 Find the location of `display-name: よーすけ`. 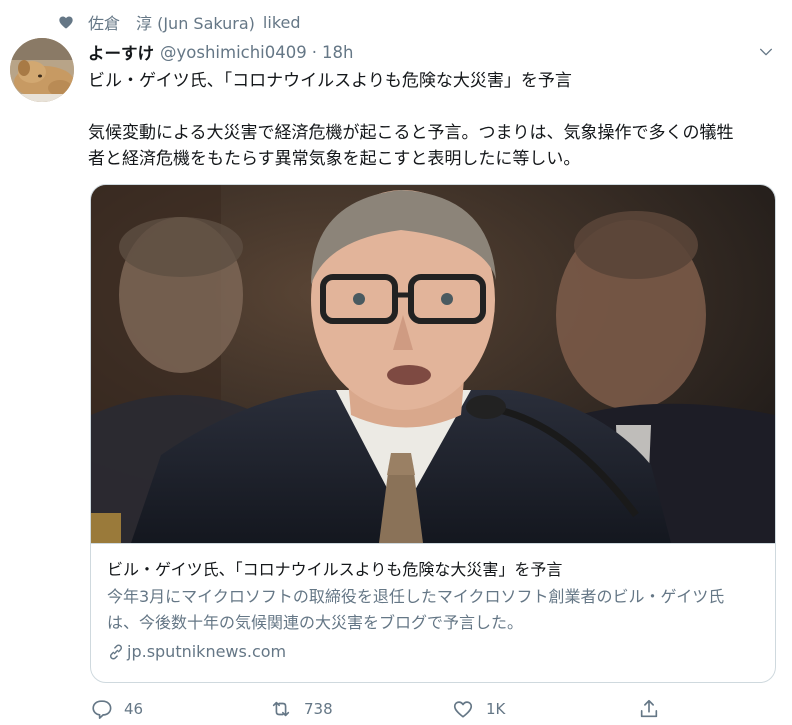

display-name: よーすけ is located at coordinates (121, 52).